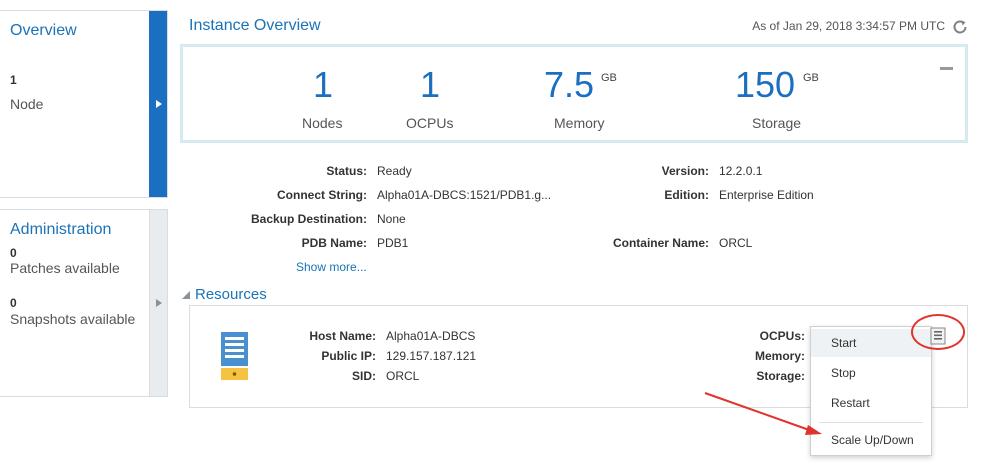 This screenshot has width=983, height=465. I want to click on menu-item-scale-up-down: Scale Up/Down, so click(871, 440).